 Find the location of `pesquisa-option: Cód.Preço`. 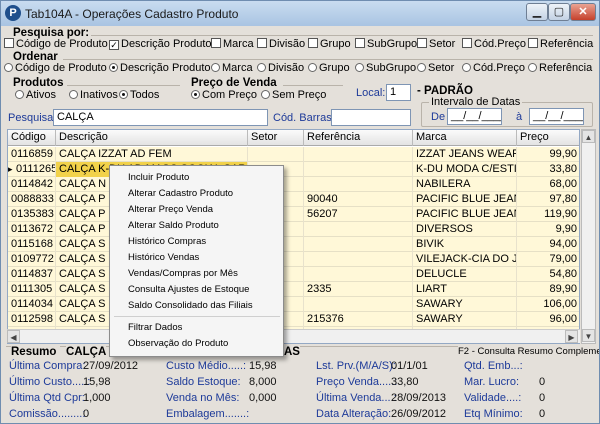

pesquisa-option: Cód.Preço is located at coordinates (494, 44).